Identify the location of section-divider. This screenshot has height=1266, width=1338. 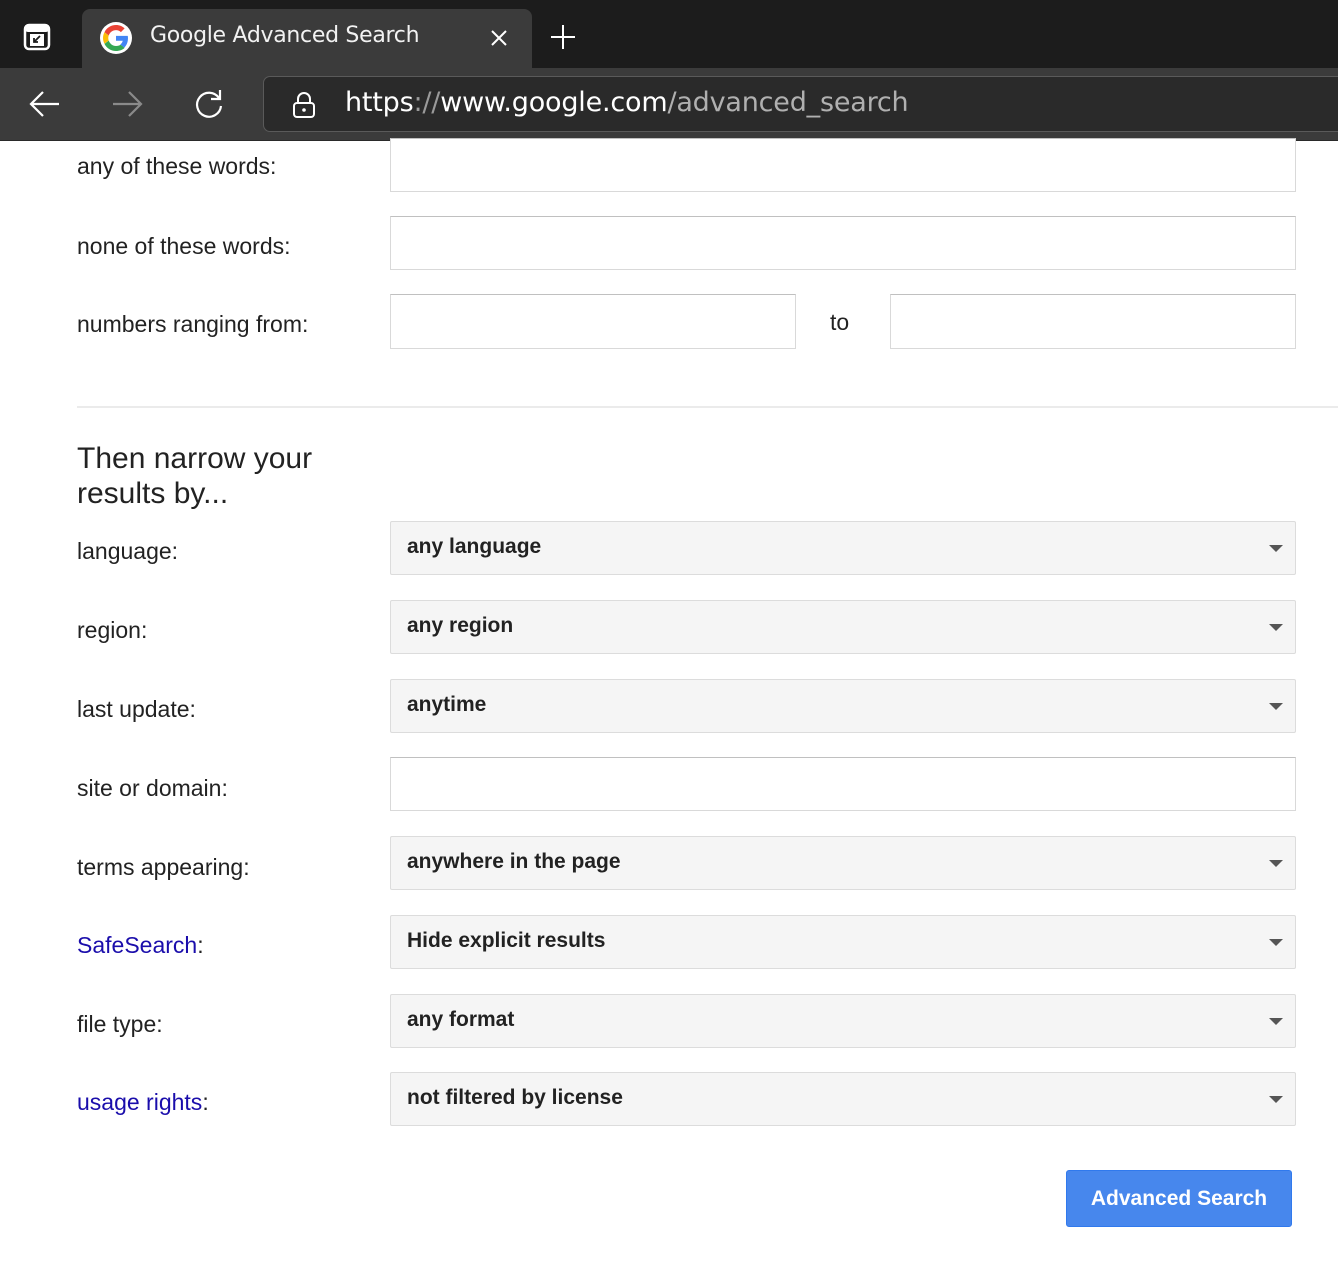
(707, 407).